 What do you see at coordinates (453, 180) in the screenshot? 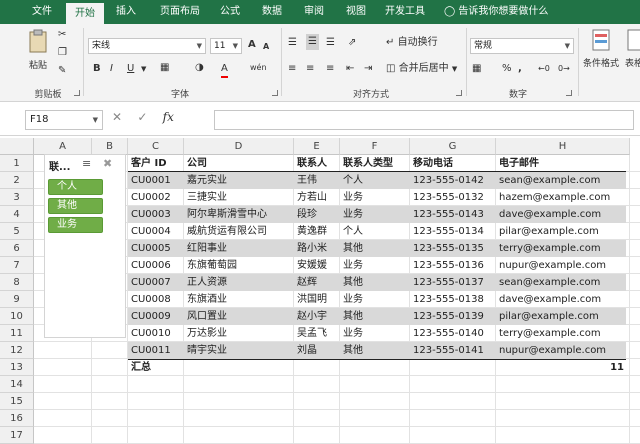
I see `table-cell: 123-555-0142` at bounding box center [453, 180].